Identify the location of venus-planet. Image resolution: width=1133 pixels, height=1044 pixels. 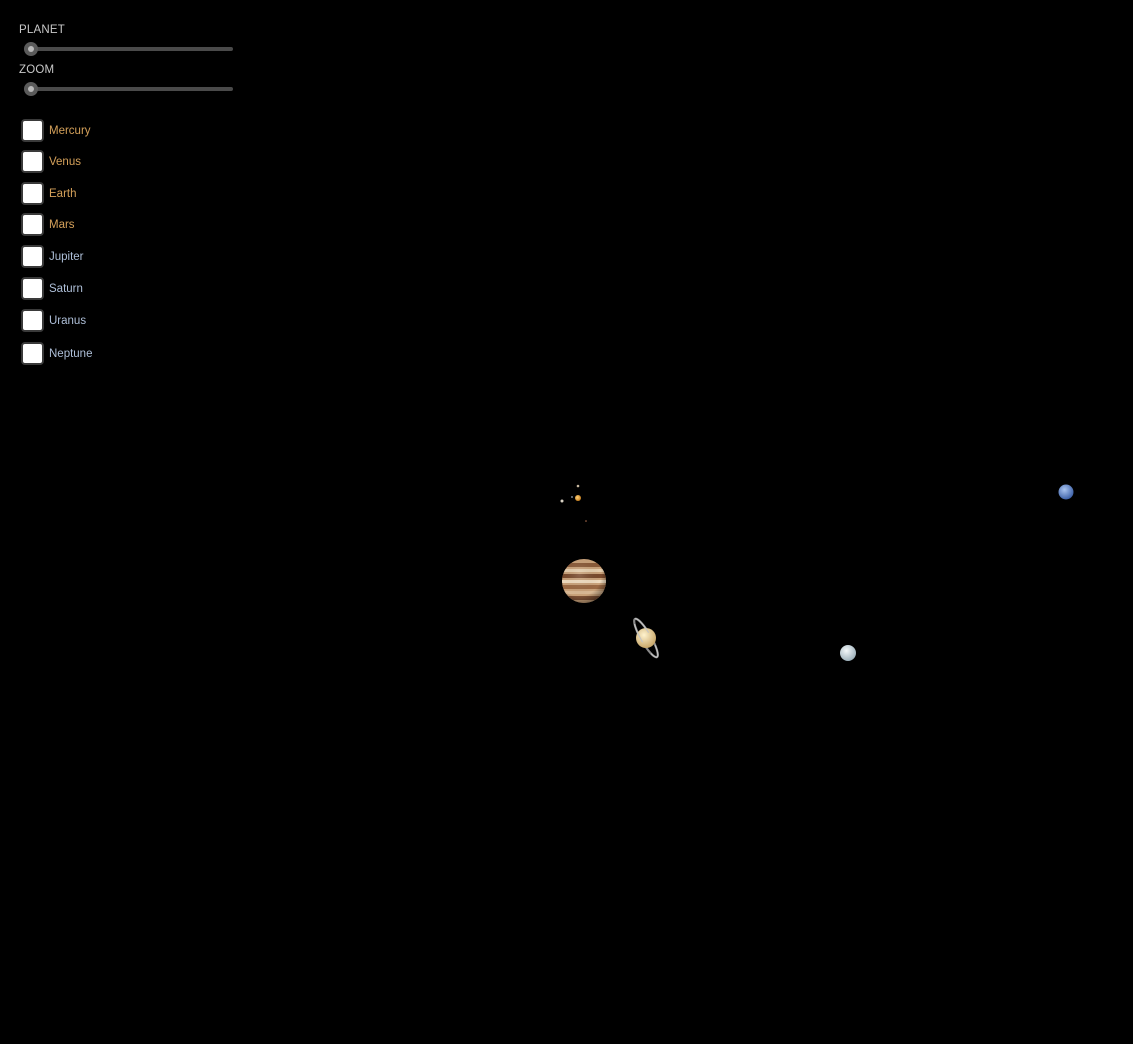
(562, 501).